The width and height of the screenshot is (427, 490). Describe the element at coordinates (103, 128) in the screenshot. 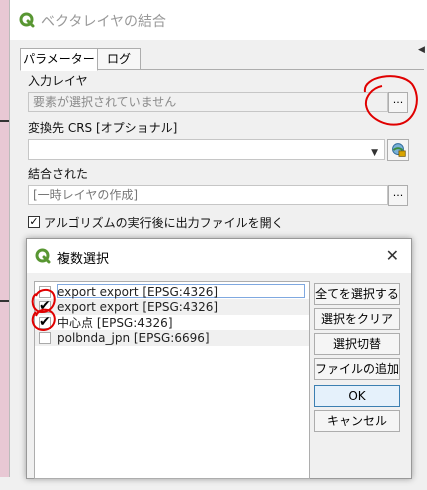

I see `crs-label: 変換先 CRS [オプショナル]` at that location.